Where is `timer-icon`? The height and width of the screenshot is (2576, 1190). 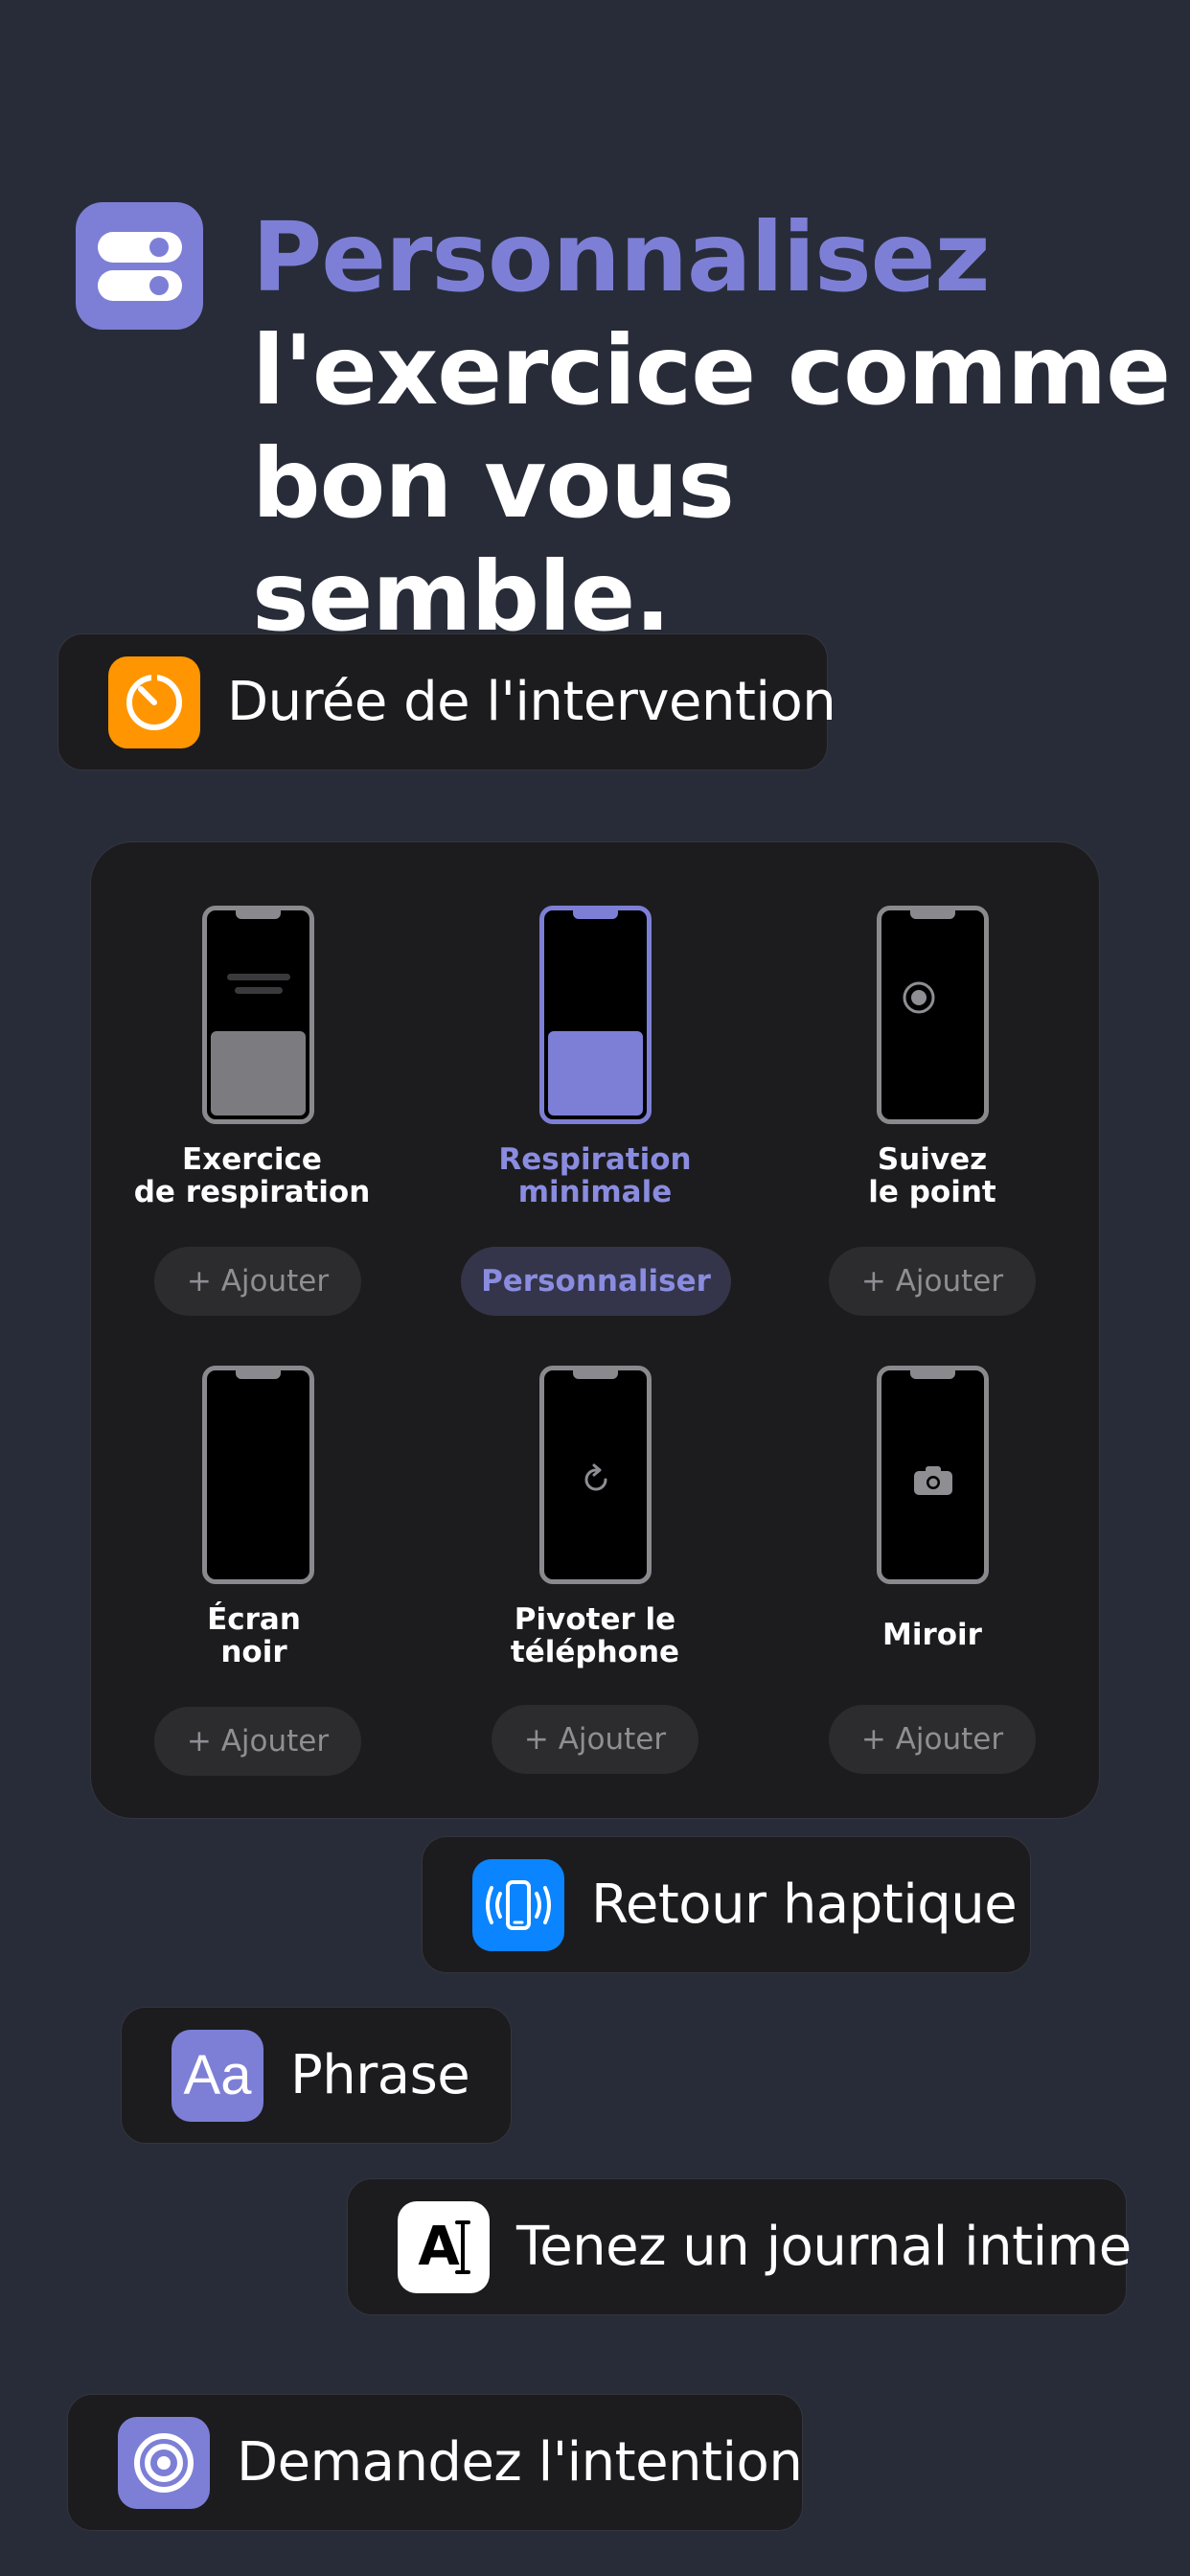
timer-icon is located at coordinates (154, 702).